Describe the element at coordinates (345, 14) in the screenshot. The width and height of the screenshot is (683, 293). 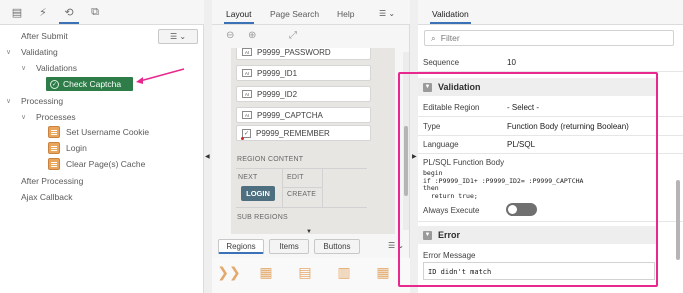
I see `tab-help: Help` at that location.